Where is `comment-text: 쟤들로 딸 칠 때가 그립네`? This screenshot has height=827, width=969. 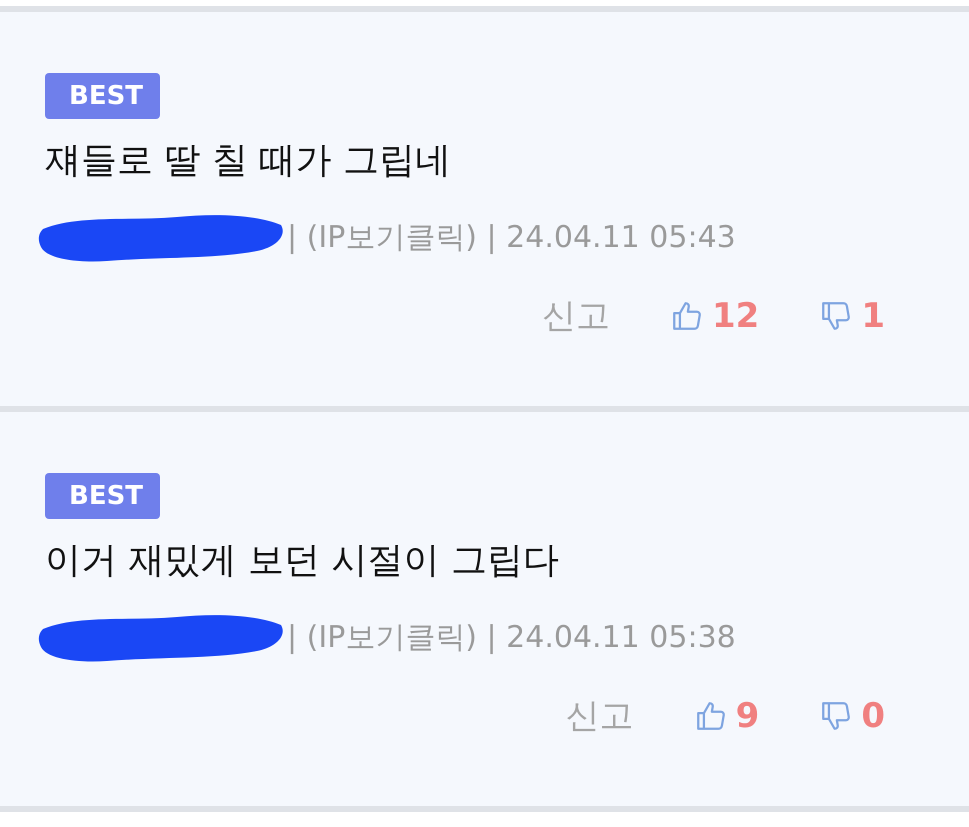 comment-text: 쟤들로 딸 칠 때가 그립네 is located at coordinates (248, 161).